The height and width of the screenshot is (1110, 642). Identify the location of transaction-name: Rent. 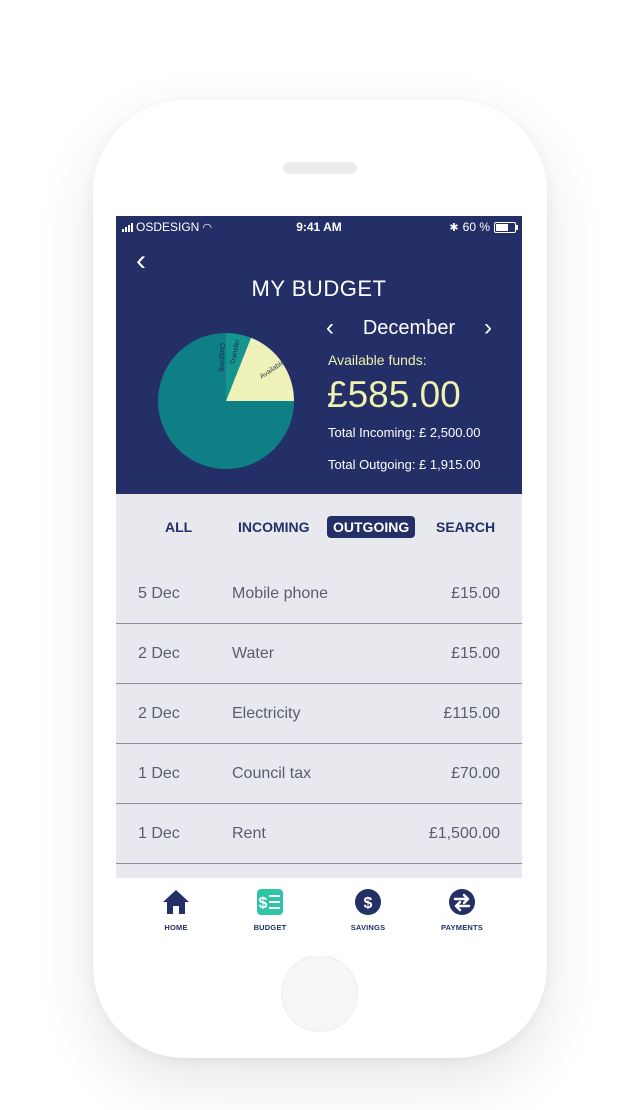
(249, 833).